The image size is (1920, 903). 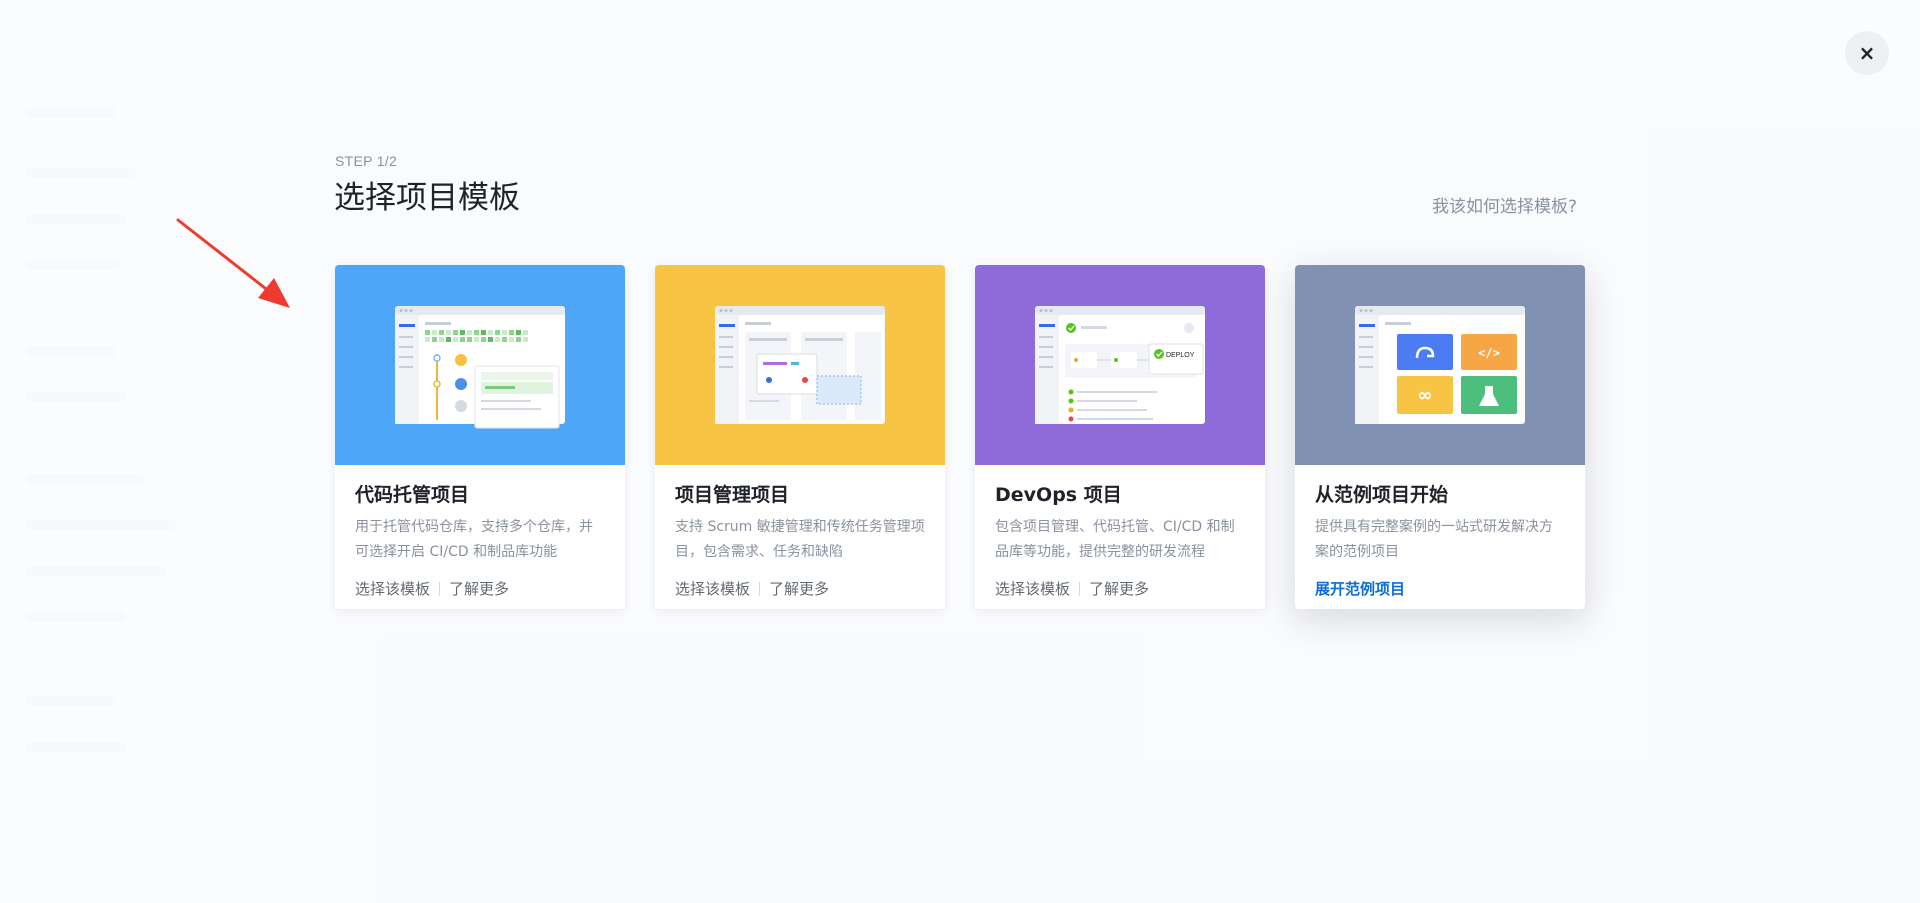 What do you see at coordinates (474, 539) in the screenshot?
I see `card-description: 用于托管代码仓库，支持多个仓库，并可选择开启 CI/CD 和制品库功能` at bounding box center [474, 539].